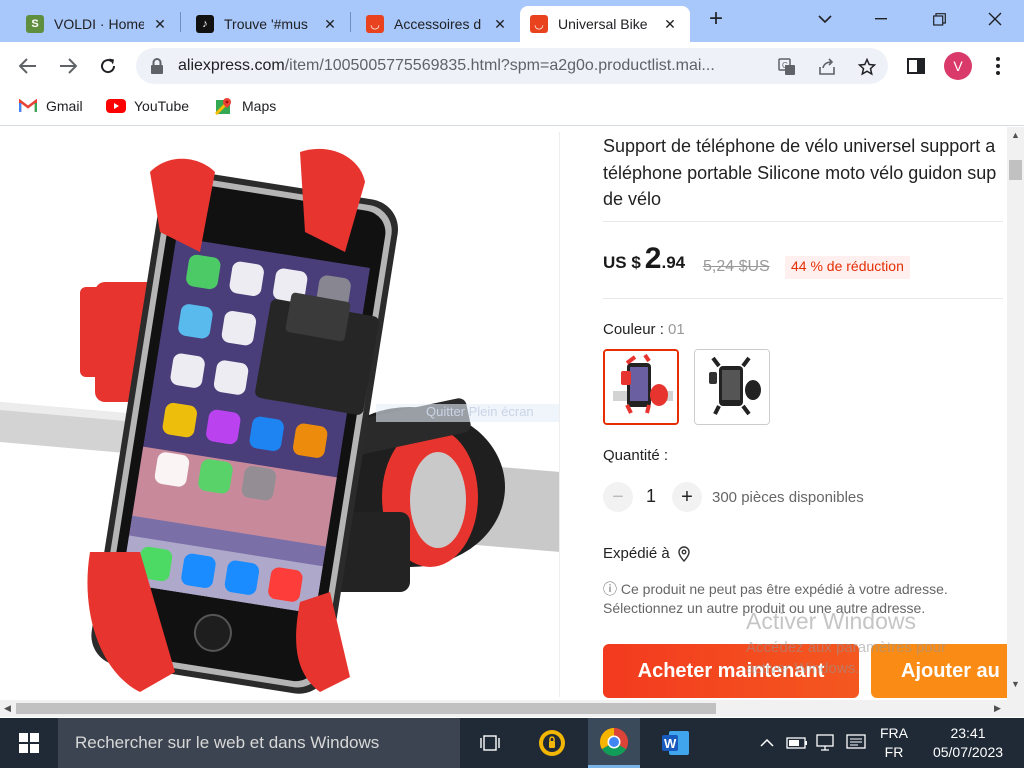 This screenshot has height=768, width=1024. Describe the element at coordinates (231, 65) in the screenshot. I see `url-domain: aliexpress.com` at that location.